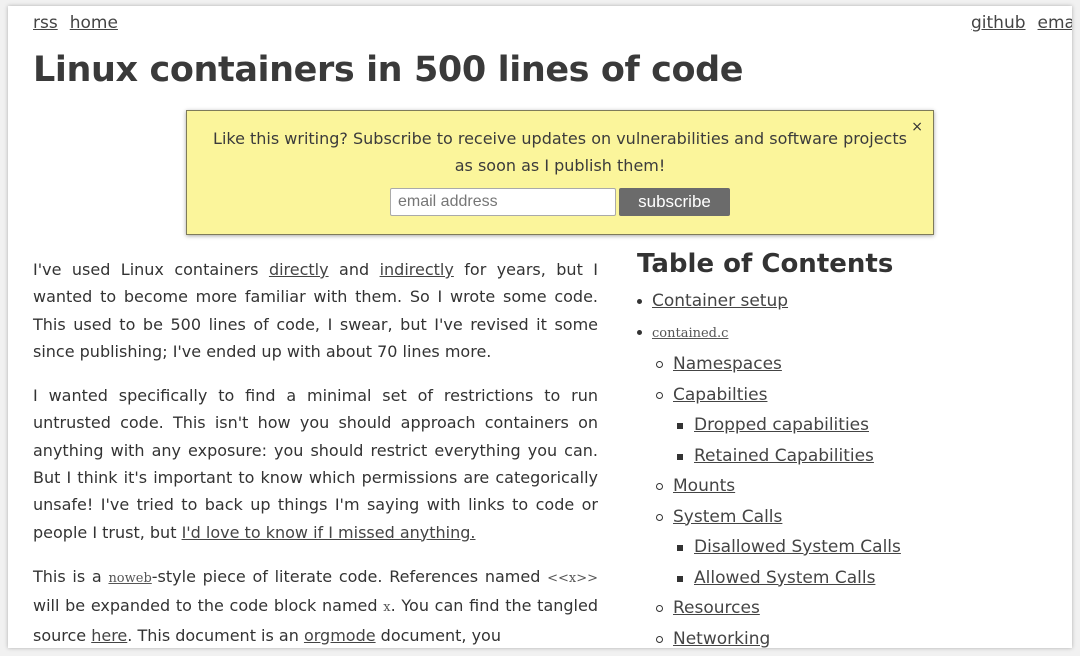 Image resolution: width=1080 pixels, height=656 pixels. I want to click on toc-item: Capabilties, so click(847, 395).